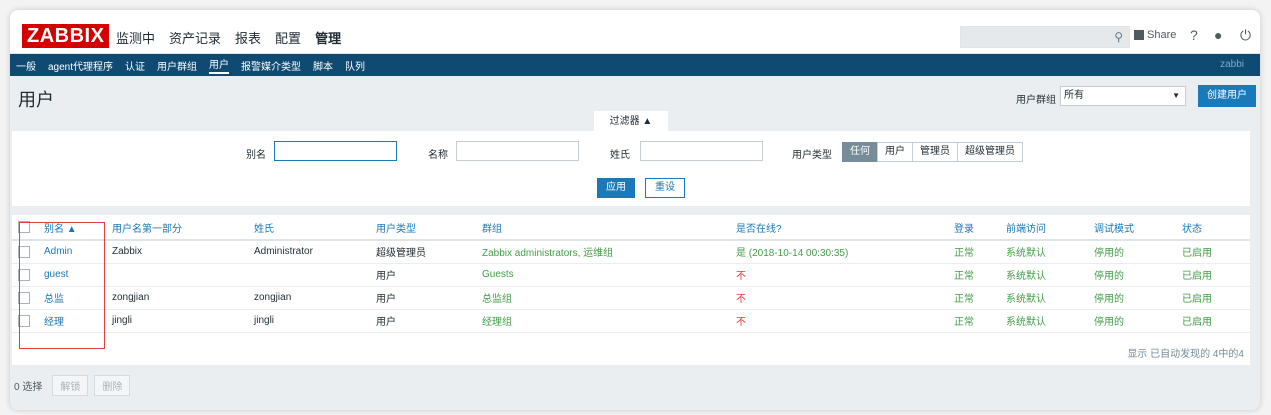 This screenshot has height=415, width=1271. What do you see at coordinates (839, 228) in the screenshot?
I see `col-online: 是否在线?` at bounding box center [839, 228].